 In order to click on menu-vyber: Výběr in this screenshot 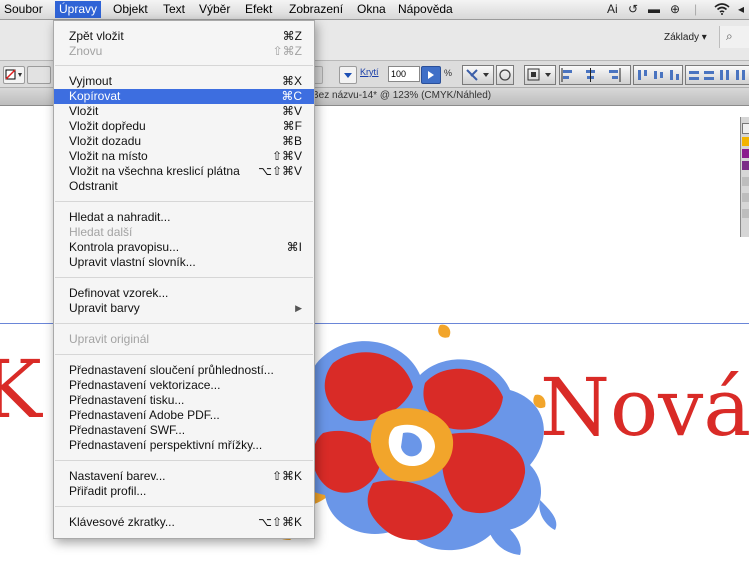, I will do `click(214, 9)`.